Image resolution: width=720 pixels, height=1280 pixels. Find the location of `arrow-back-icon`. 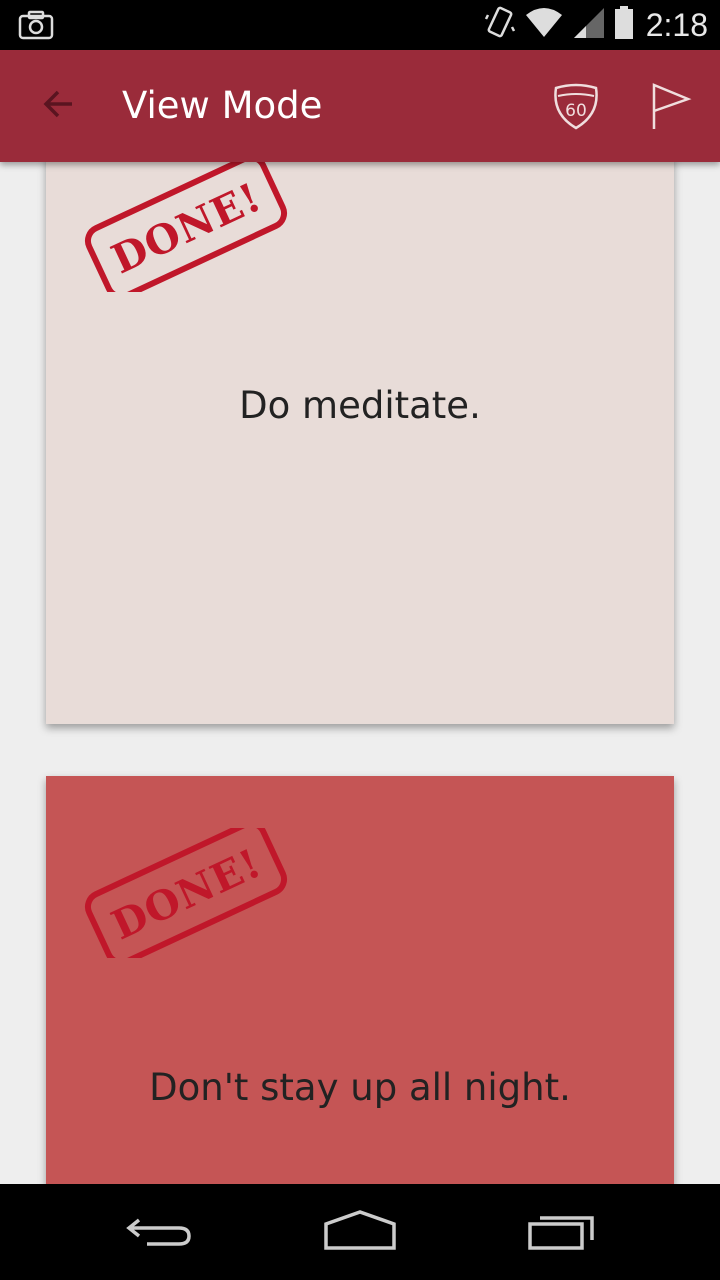

arrow-back-icon is located at coordinates (58, 106).